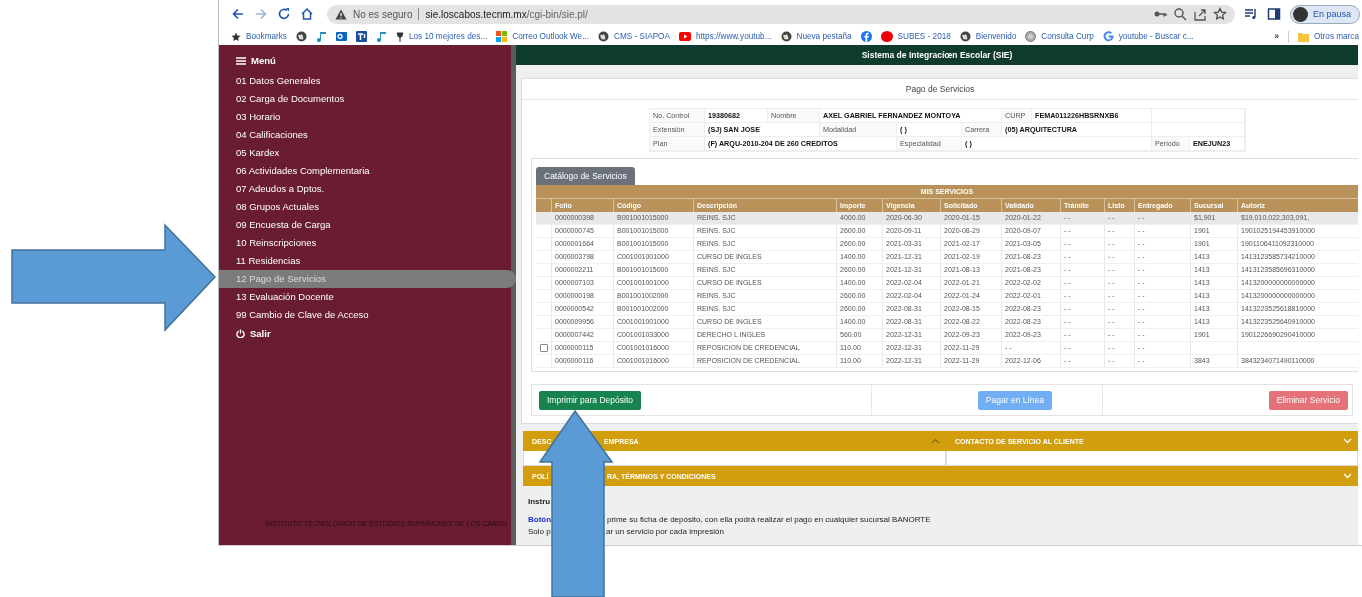  I want to click on g-logo-icon, so click(1108, 36).